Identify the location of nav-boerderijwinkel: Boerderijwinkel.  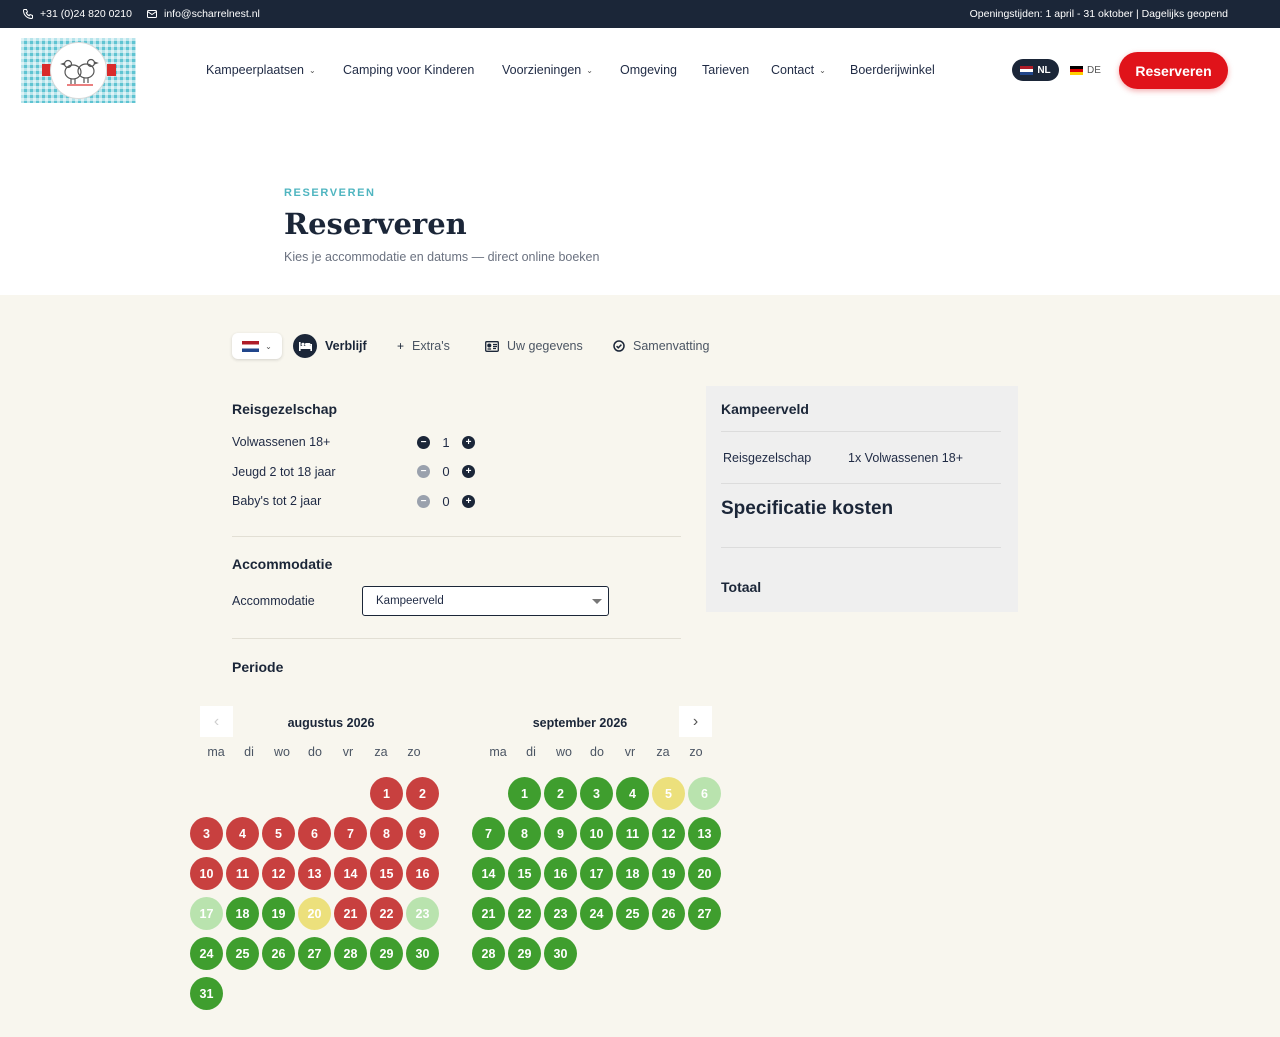
(892, 70).